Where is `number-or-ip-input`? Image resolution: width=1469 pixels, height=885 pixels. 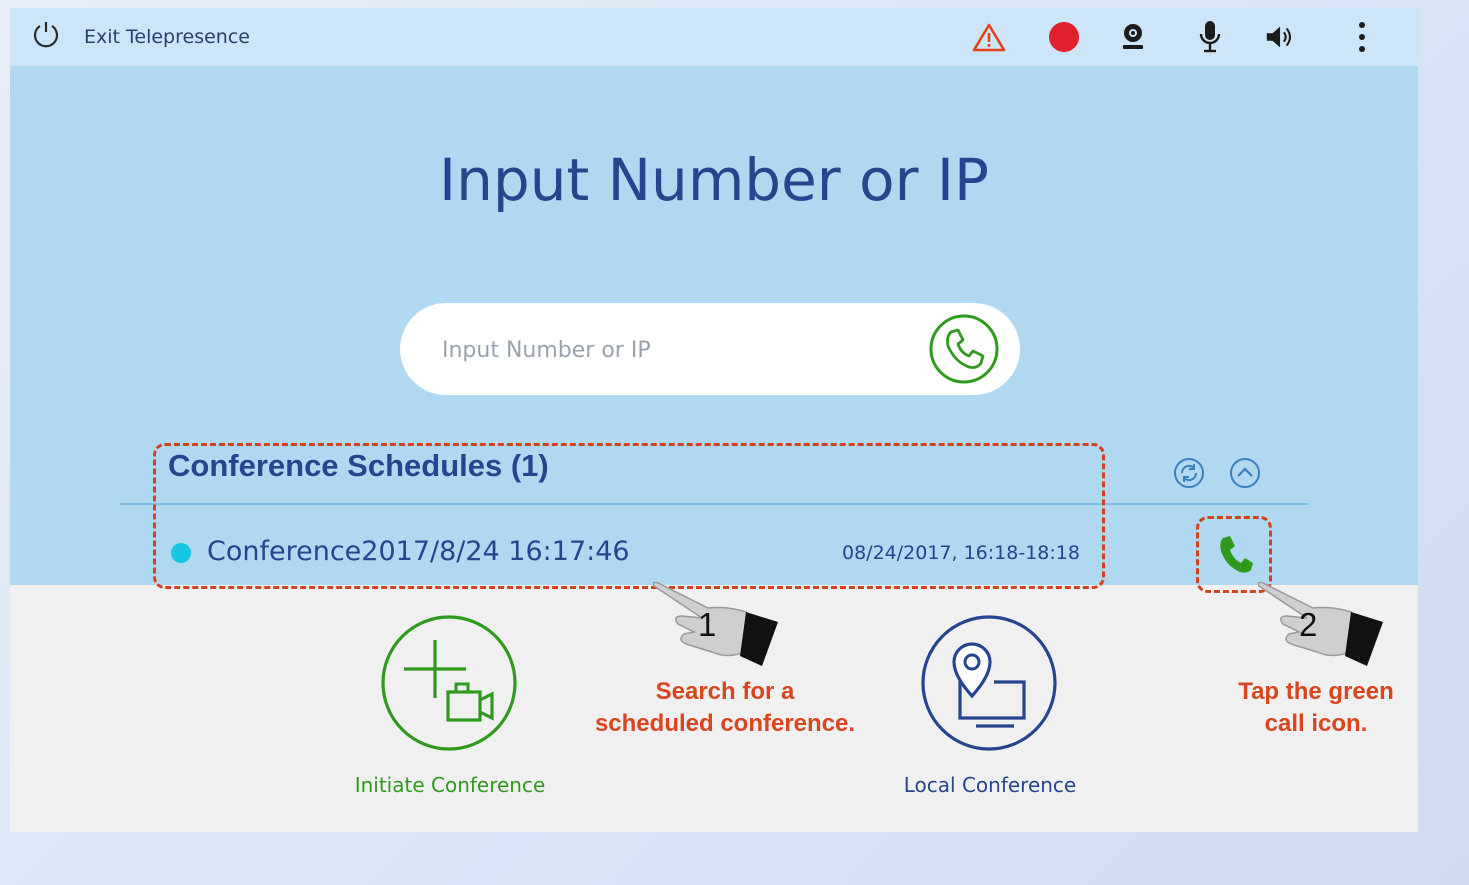
number-or-ip-input is located at coordinates (677, 350).